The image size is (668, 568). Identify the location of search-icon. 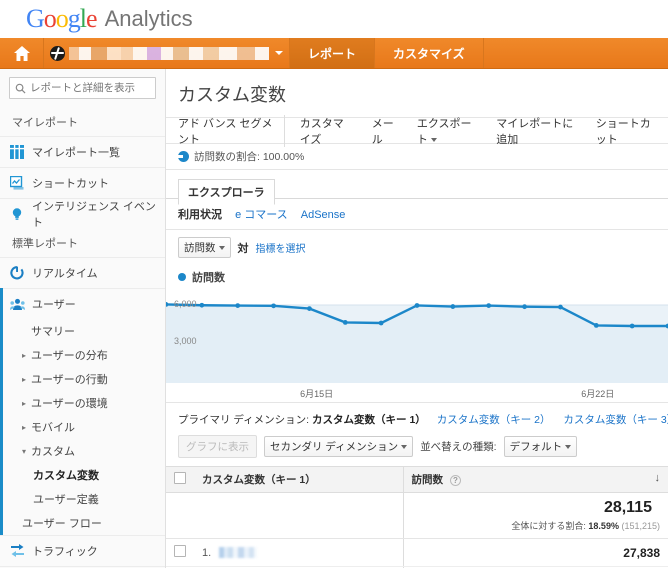
(20, 88).